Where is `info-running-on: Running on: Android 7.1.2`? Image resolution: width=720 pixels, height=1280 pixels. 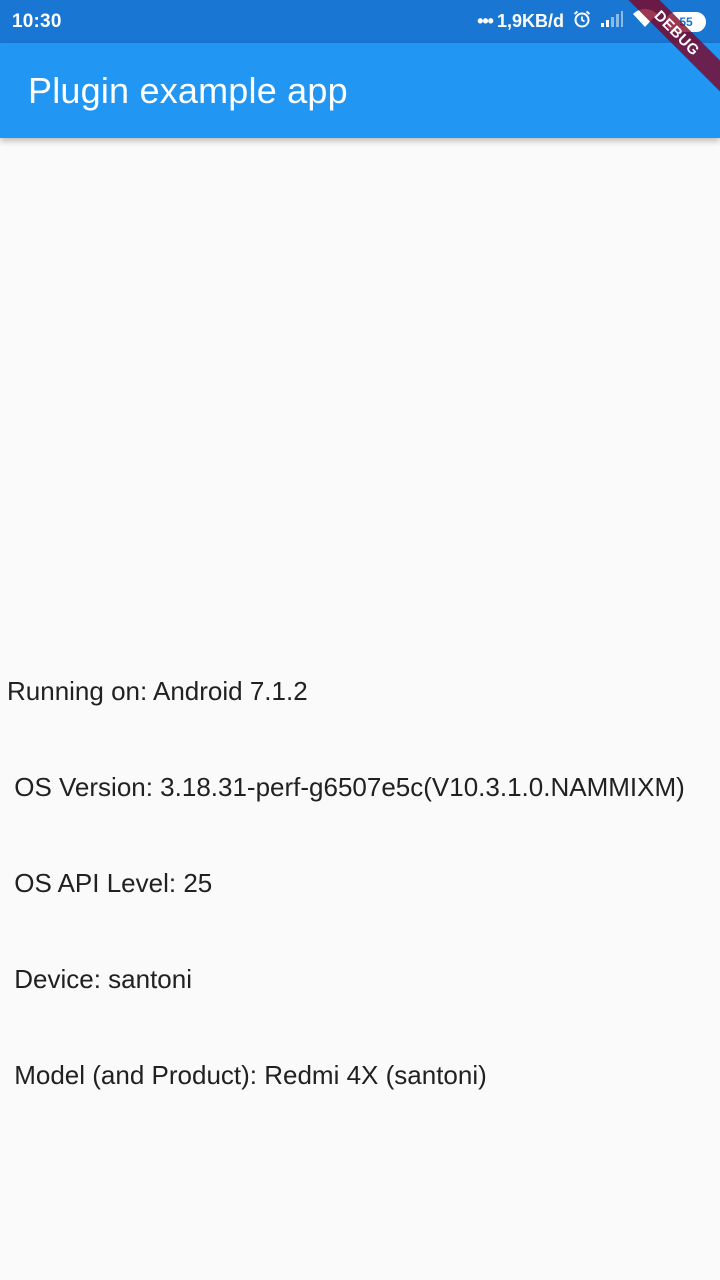 info-running-on: Running on: Android 7.1.2 is located at coordinates (157, 691).